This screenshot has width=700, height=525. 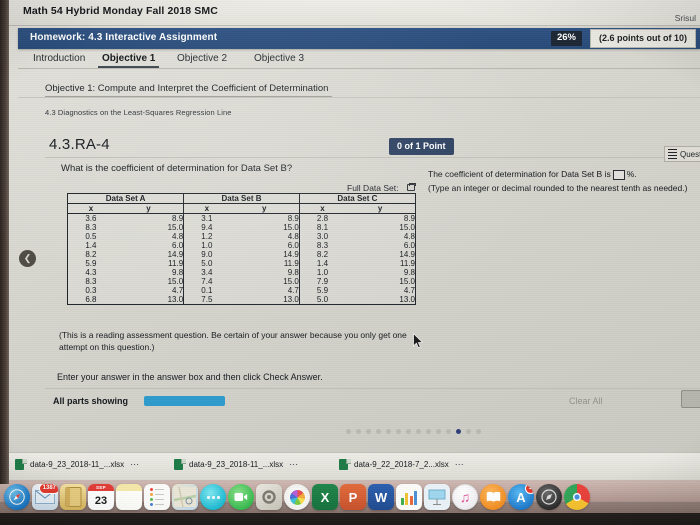 What do you see at coordinates (45, 497) in the screenshot?
I see `mail-icon: 1387` at bounding box center [45, 497].